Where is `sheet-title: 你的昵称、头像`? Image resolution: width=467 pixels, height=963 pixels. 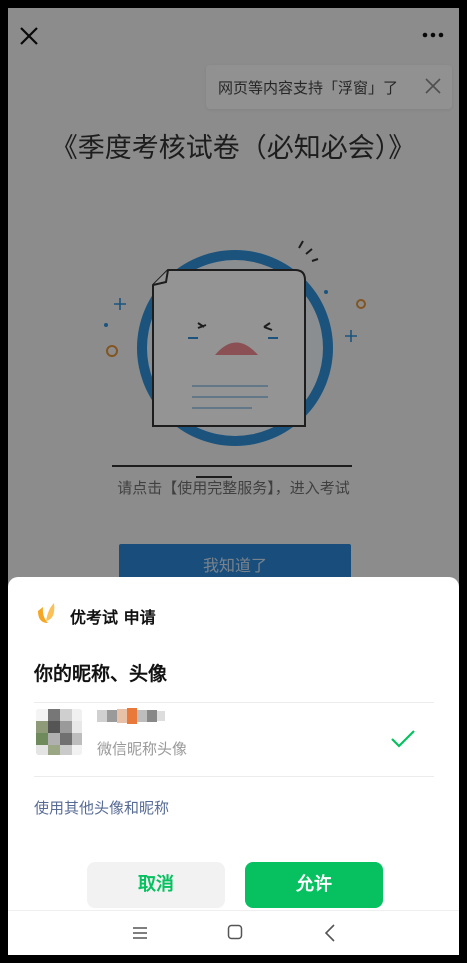
sheet-title: 你的昵称、头像 is located at coordinates (101, 674).